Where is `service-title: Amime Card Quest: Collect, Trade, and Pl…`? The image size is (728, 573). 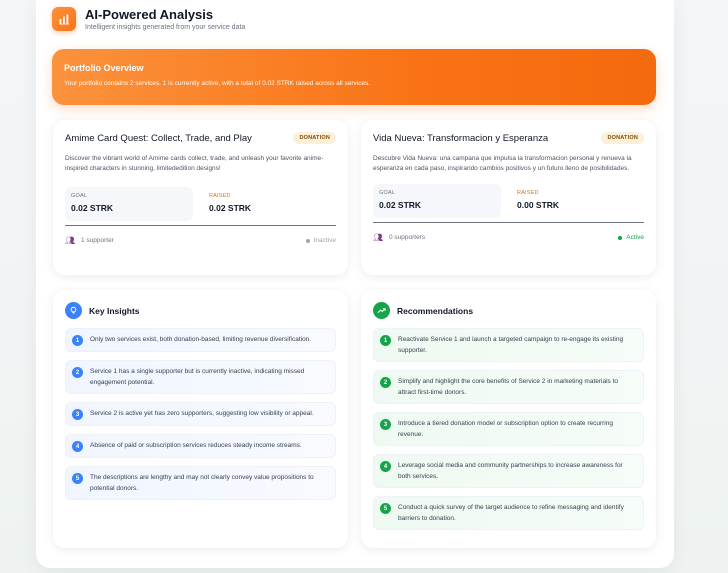
service-title: Amime Card Quest: Collect, Trade, and Pl… is located at coordinates (158, 138).